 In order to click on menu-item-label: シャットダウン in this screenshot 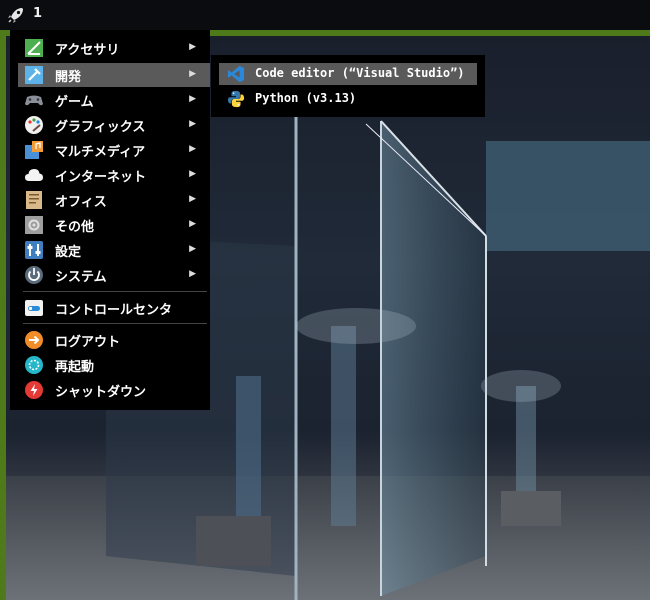, I will do `click(101, 392)`.